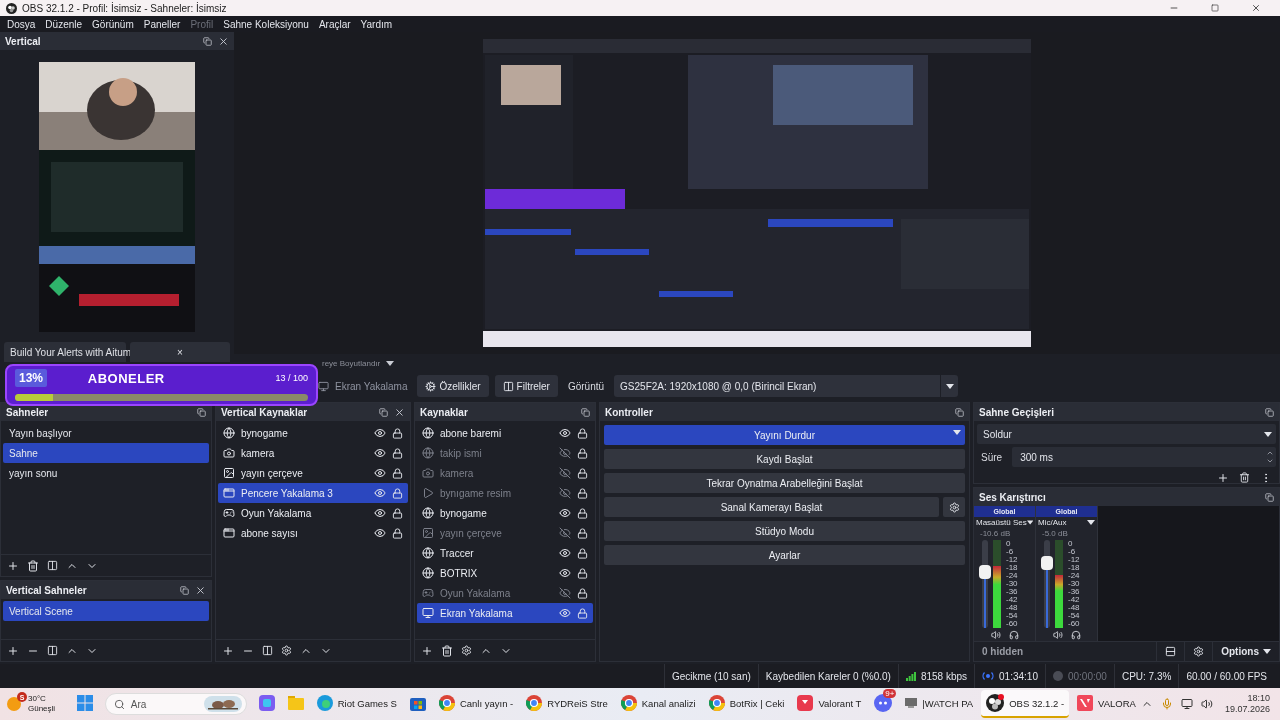 The width and height of the screenshot is (1280, 720). Describe the element at coordinates (162, 24) in the screenshot. I see `menu-item: Paneller` at that location.